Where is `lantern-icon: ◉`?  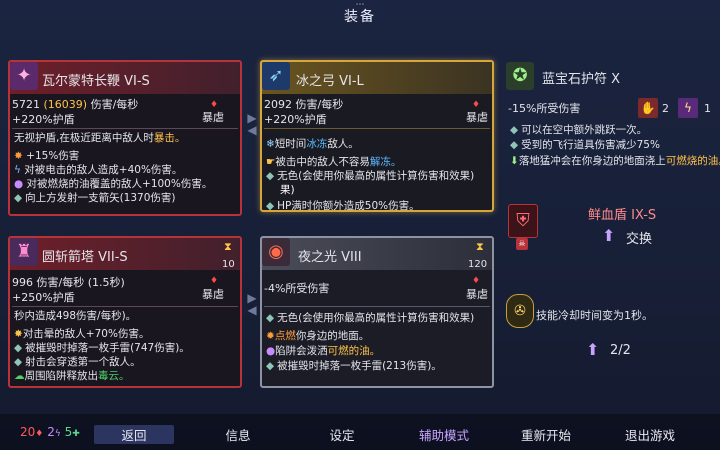
lantern-icon: ◉ is located at coordinates (276, 252).